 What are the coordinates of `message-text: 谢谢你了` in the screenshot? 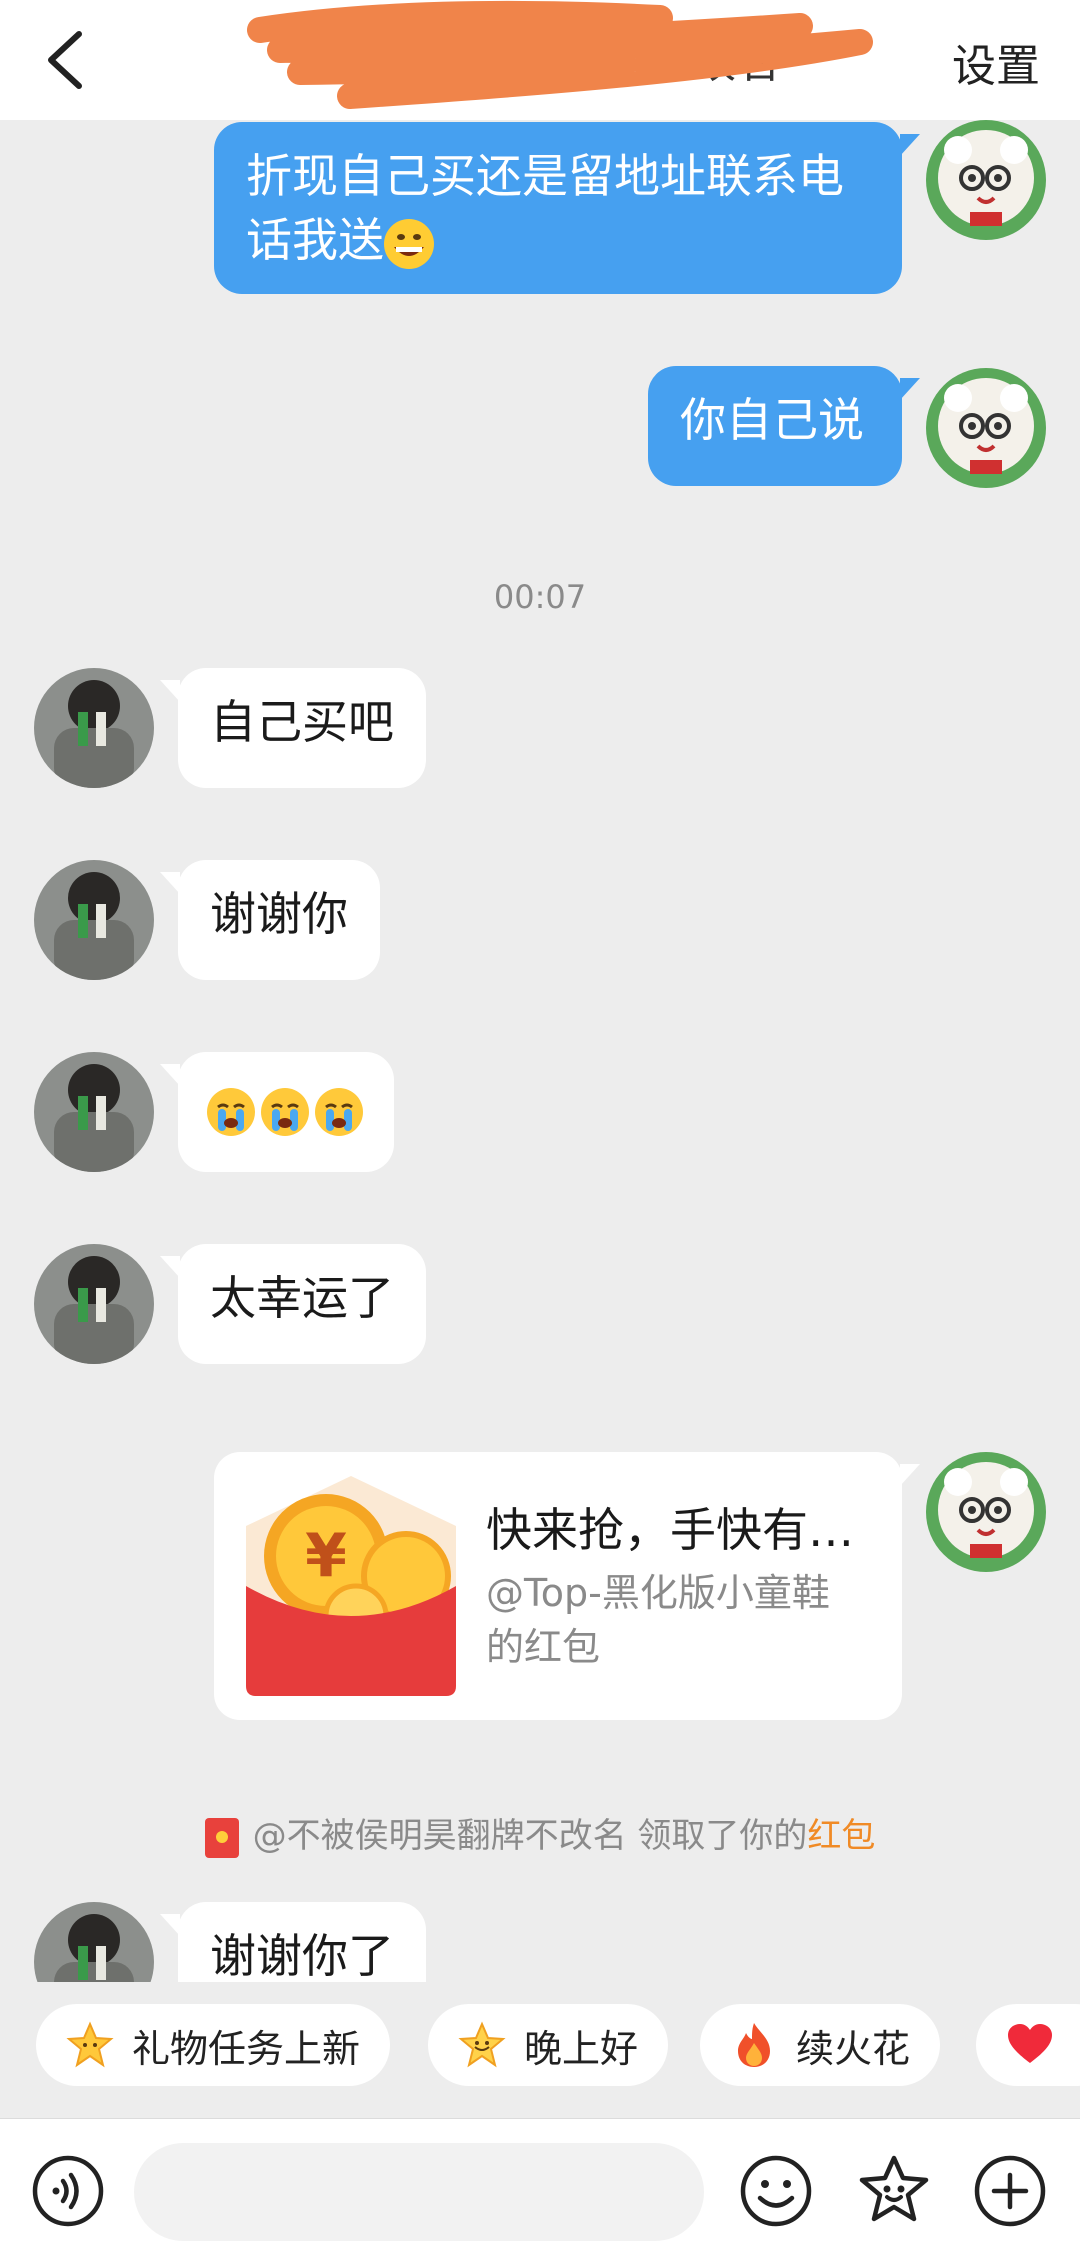 It's located at (302, 1955).